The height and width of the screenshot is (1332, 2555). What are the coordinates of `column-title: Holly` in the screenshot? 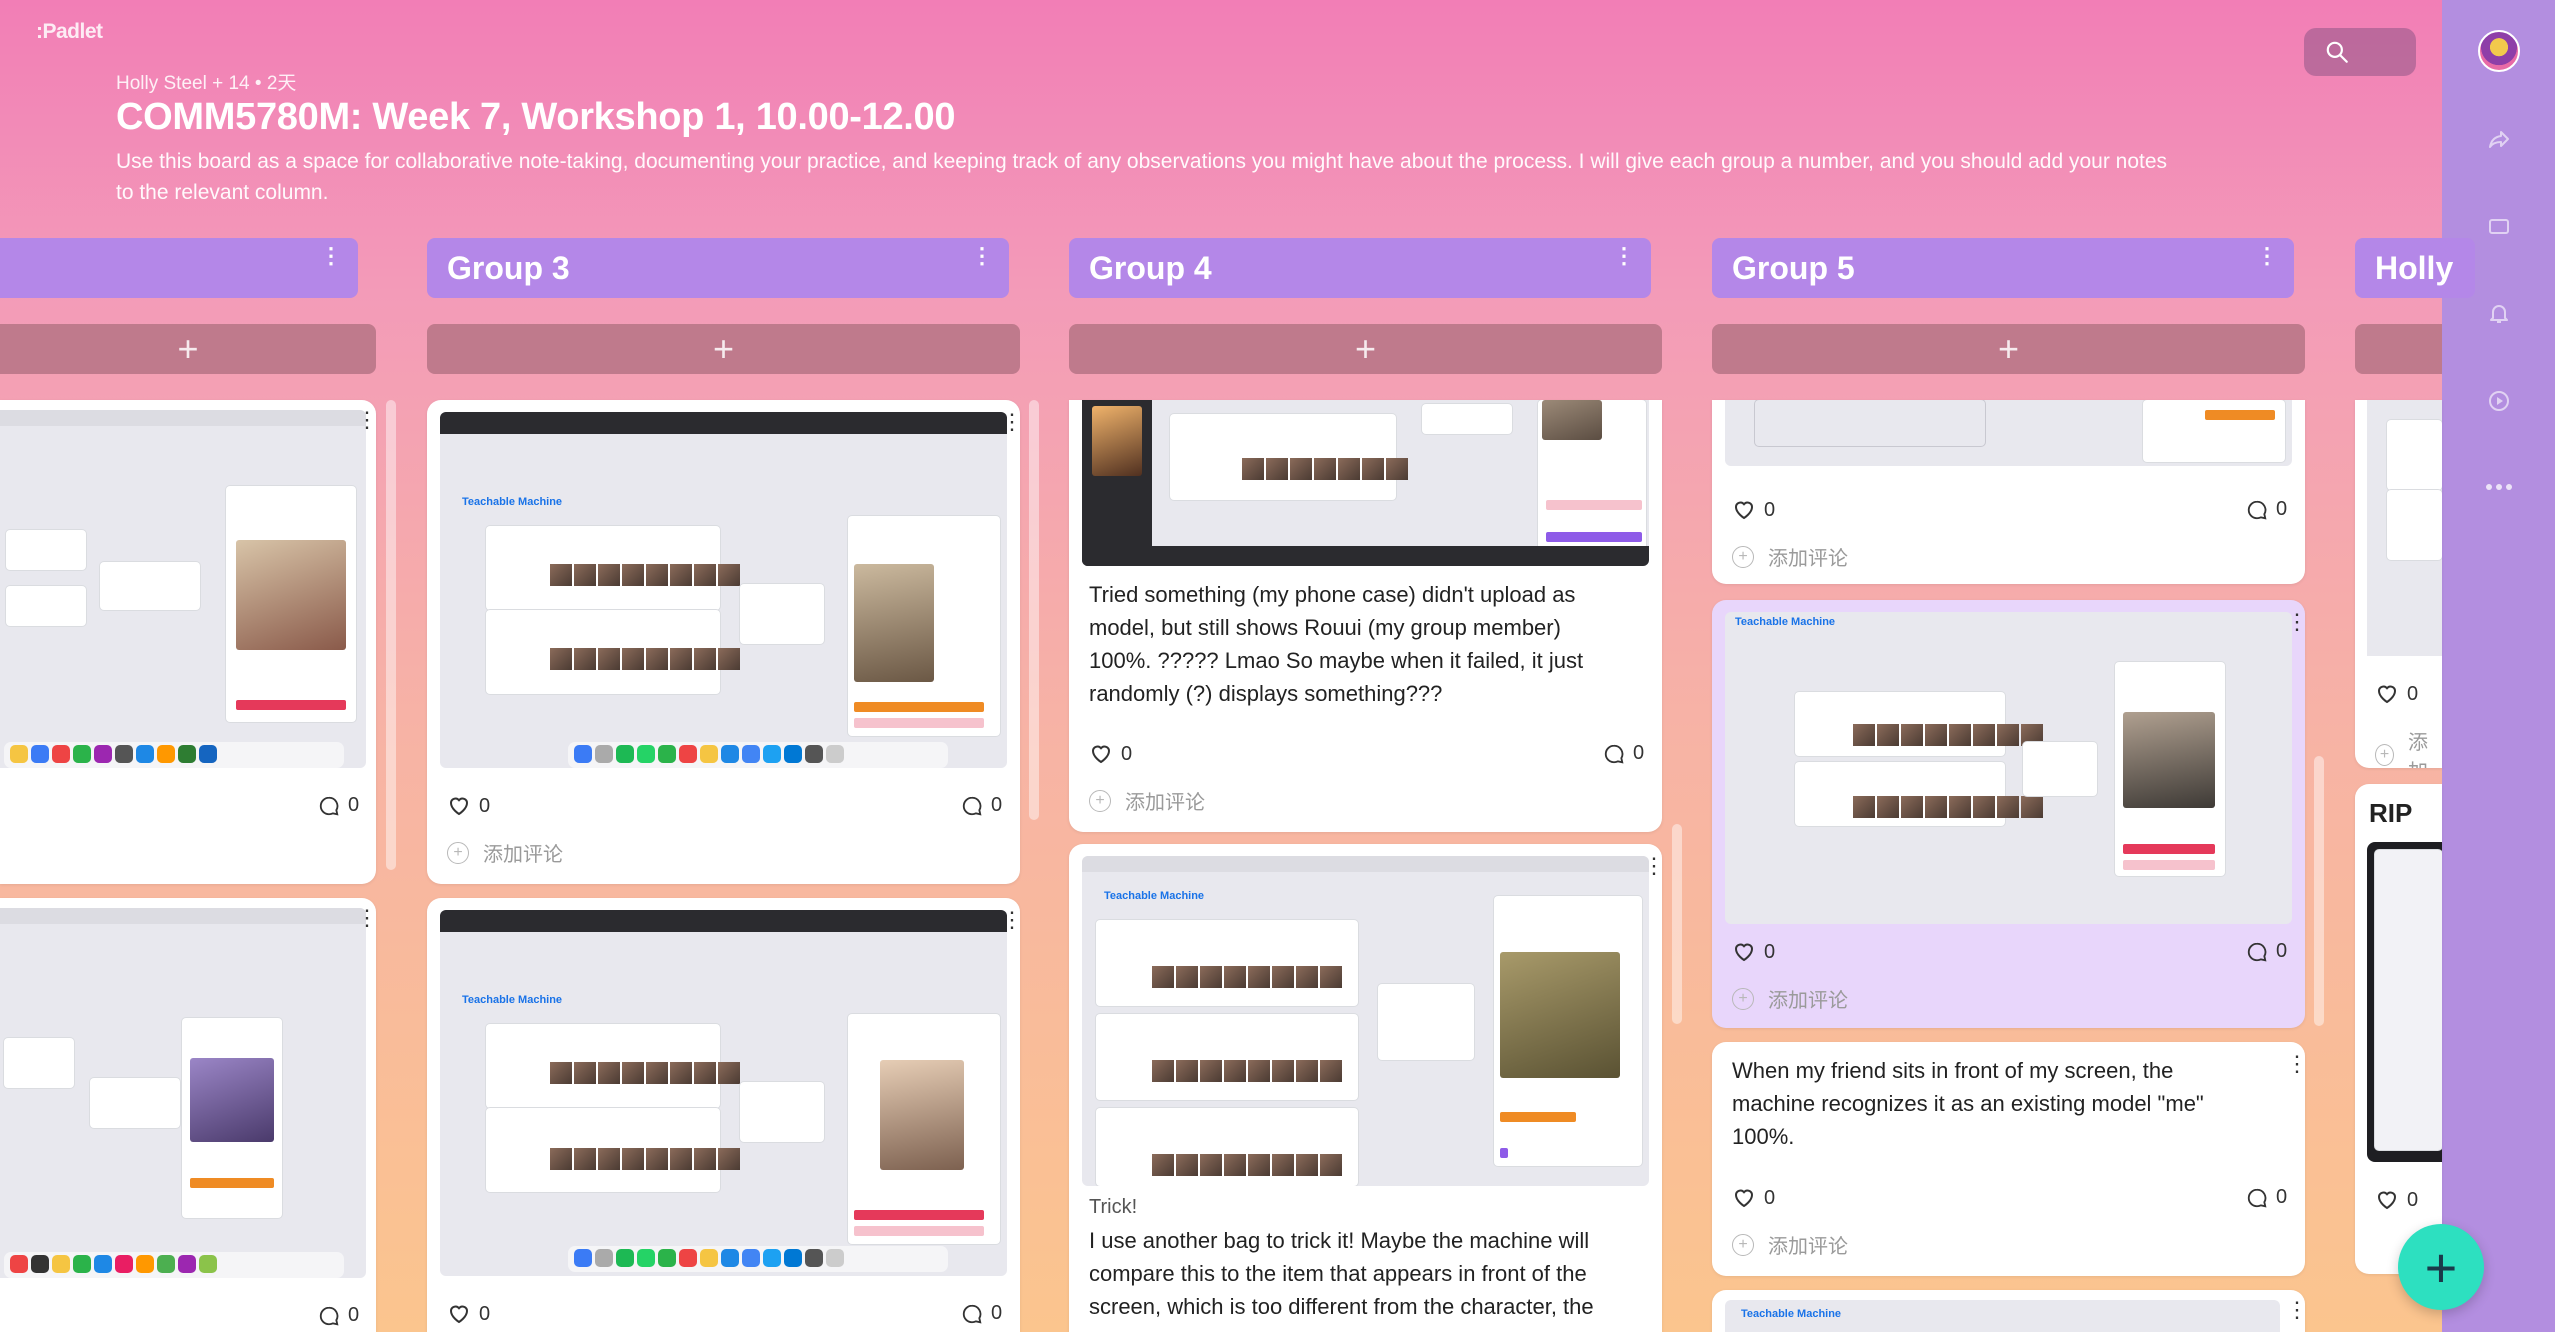 It's located at (2414, 267).